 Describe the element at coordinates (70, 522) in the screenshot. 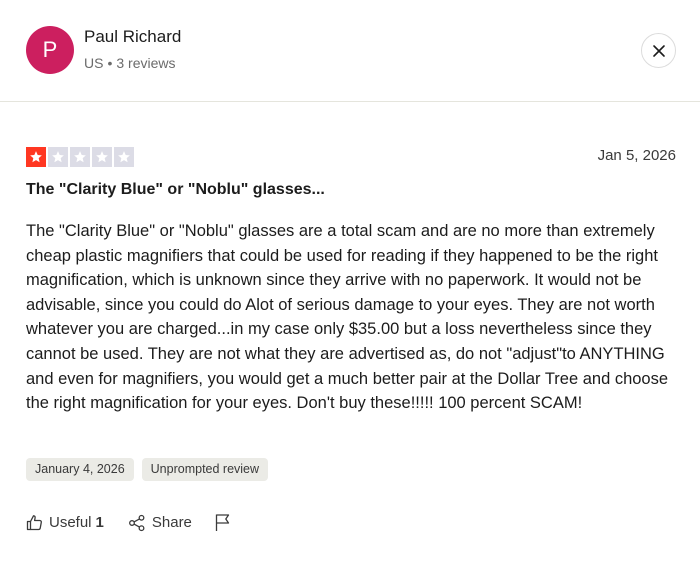

I see `useful-label: Useful` at that location.